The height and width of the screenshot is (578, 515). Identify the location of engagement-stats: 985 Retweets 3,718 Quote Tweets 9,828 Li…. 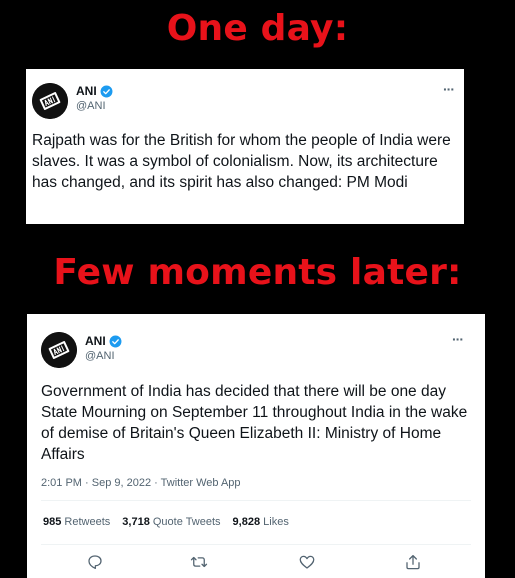
(166, 522).